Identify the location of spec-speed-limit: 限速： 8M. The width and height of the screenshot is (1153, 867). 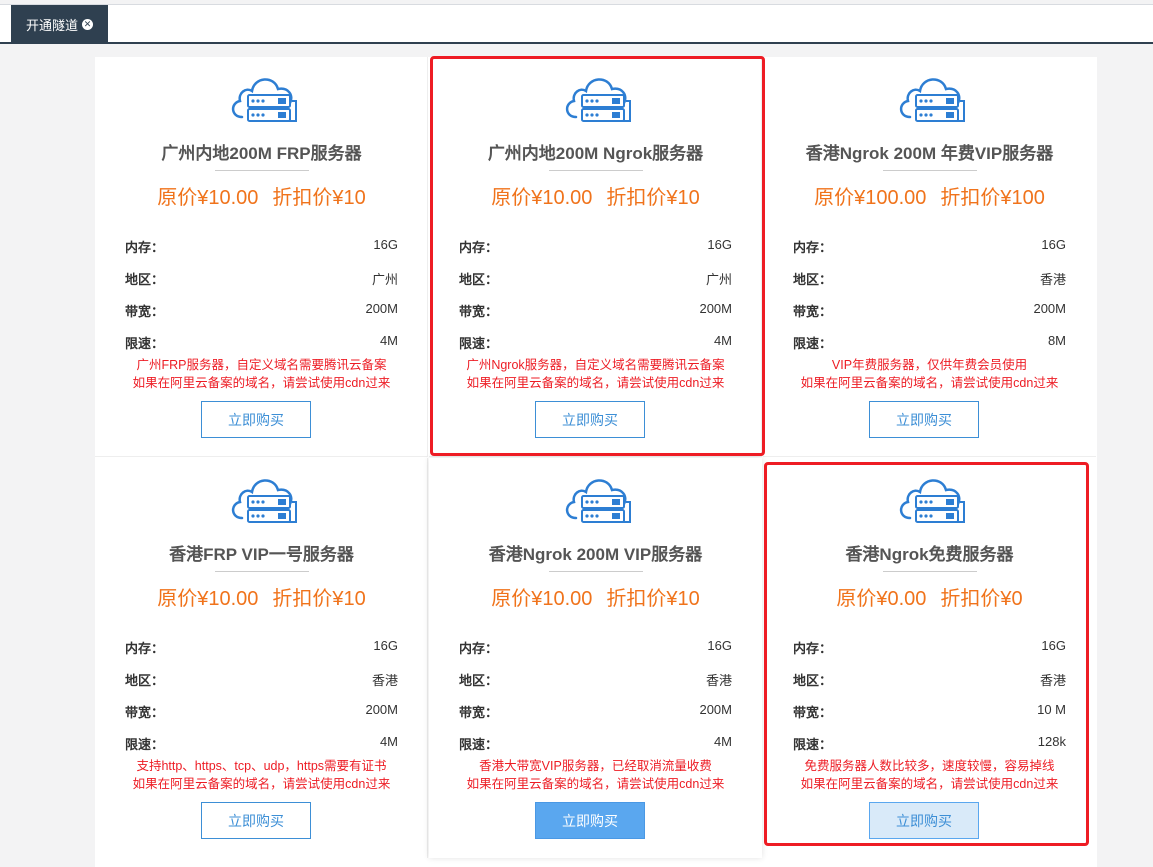
(929, 342).